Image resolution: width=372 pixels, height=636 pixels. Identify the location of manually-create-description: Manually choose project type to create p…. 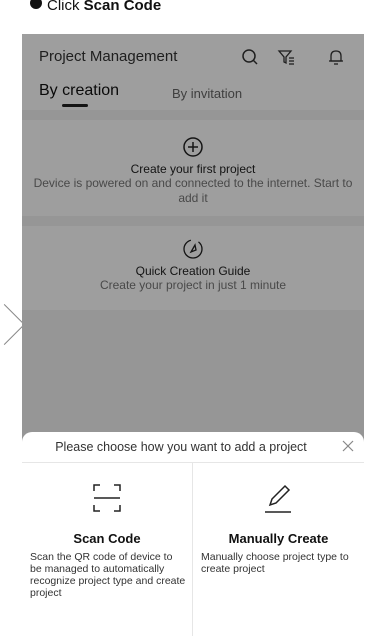
(275, 563).